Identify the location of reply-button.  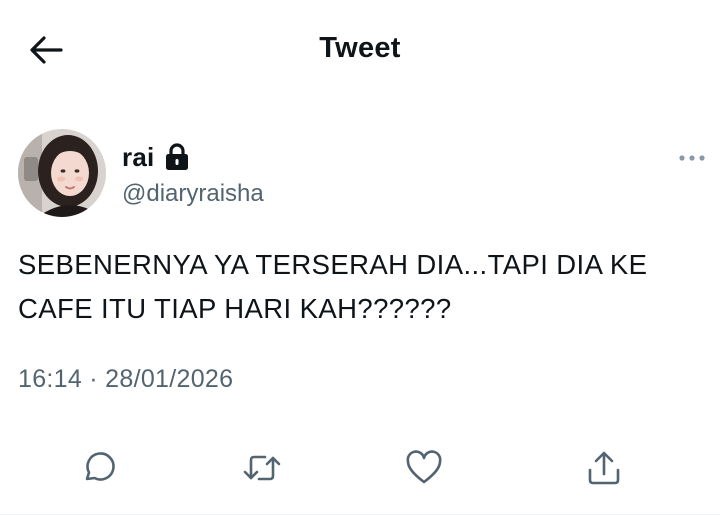
(98, 468).